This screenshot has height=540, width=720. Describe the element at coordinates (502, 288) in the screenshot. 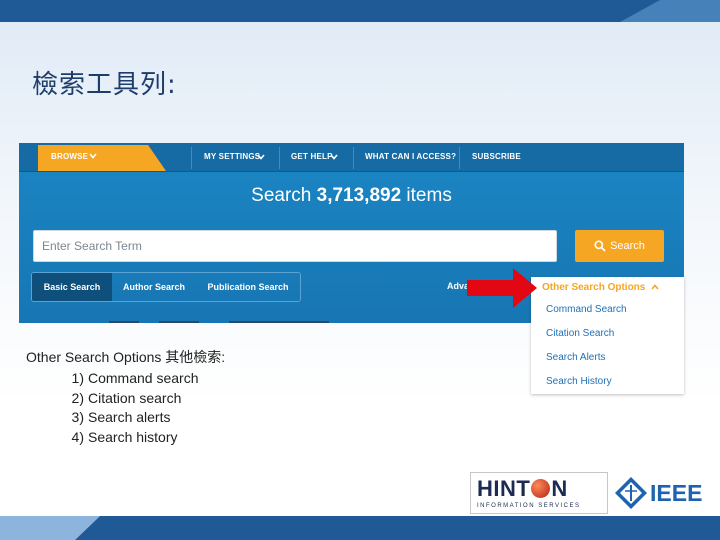

I see `red-arrow-icon` at that location.